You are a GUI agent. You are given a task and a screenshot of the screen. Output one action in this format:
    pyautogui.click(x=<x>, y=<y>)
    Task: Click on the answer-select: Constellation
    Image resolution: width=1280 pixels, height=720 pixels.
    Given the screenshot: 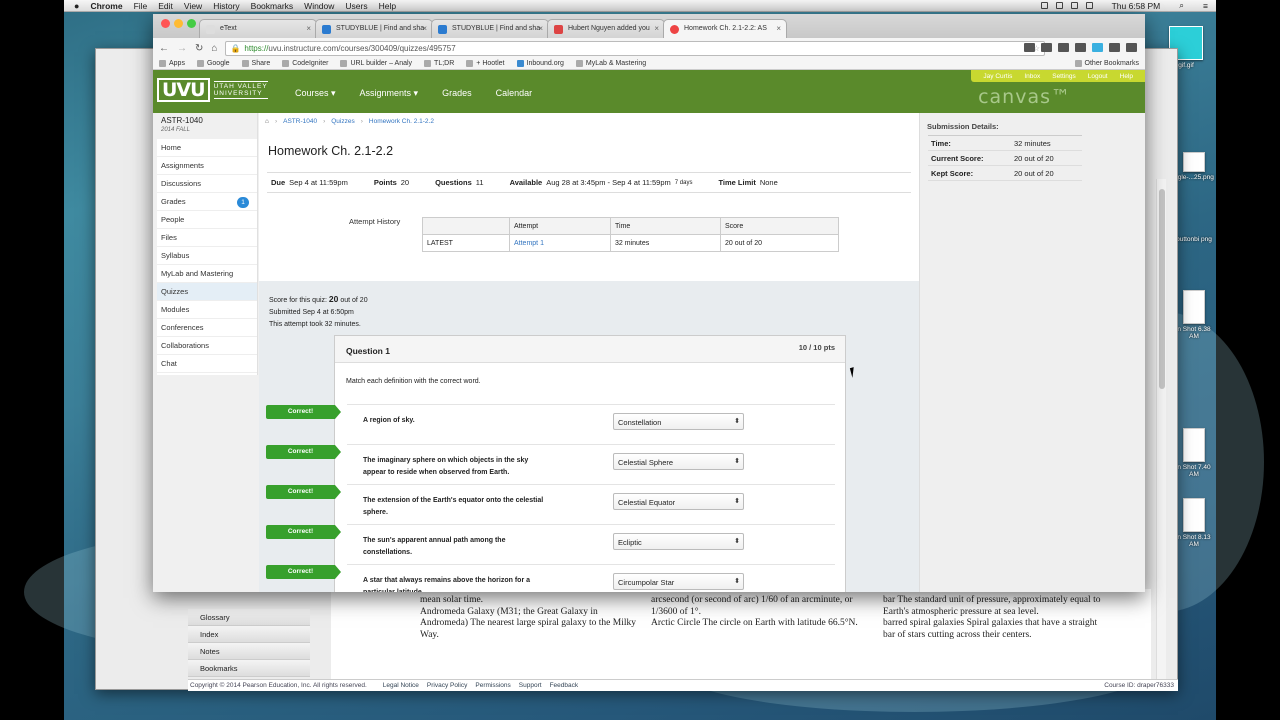 What is the action you would take?
    pyautogui.click(x=678, y=421)
    